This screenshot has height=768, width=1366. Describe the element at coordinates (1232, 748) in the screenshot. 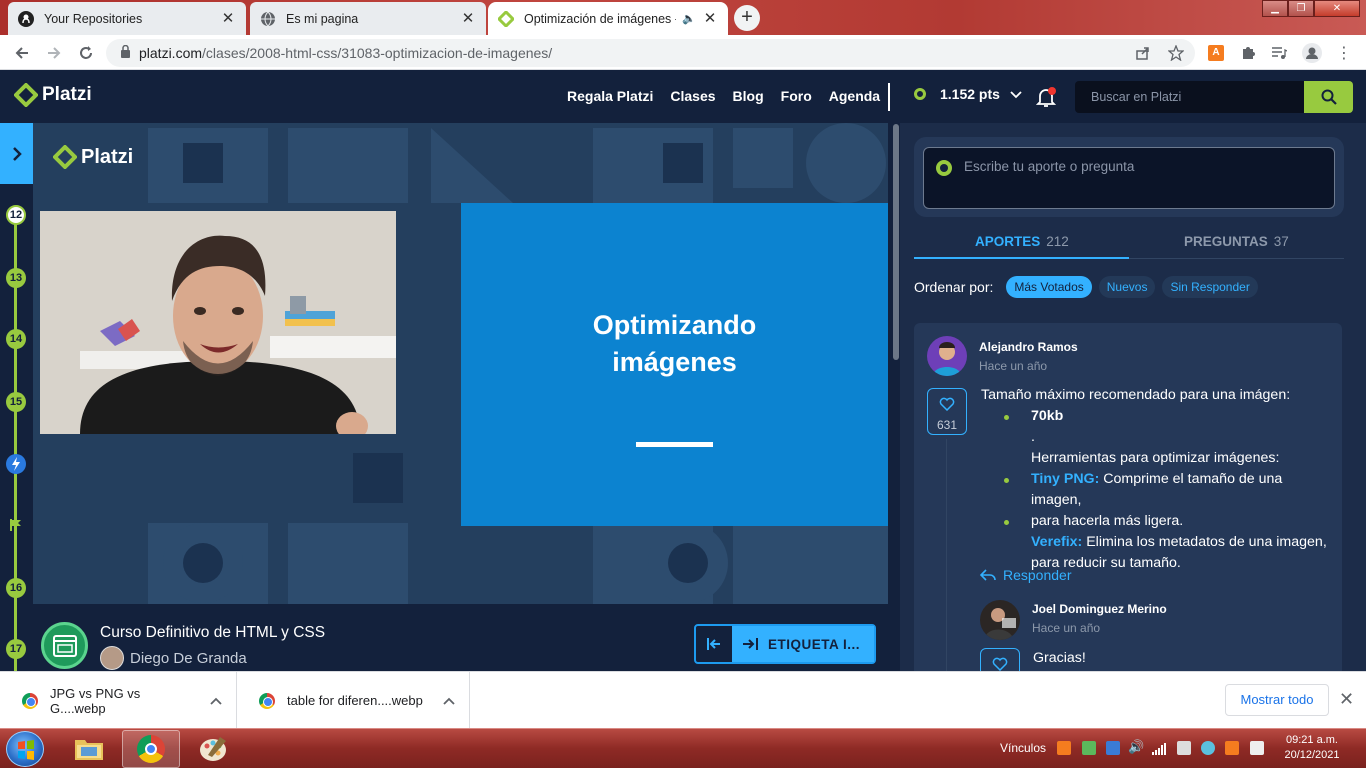

I see `tray-avast-icon` at that location.